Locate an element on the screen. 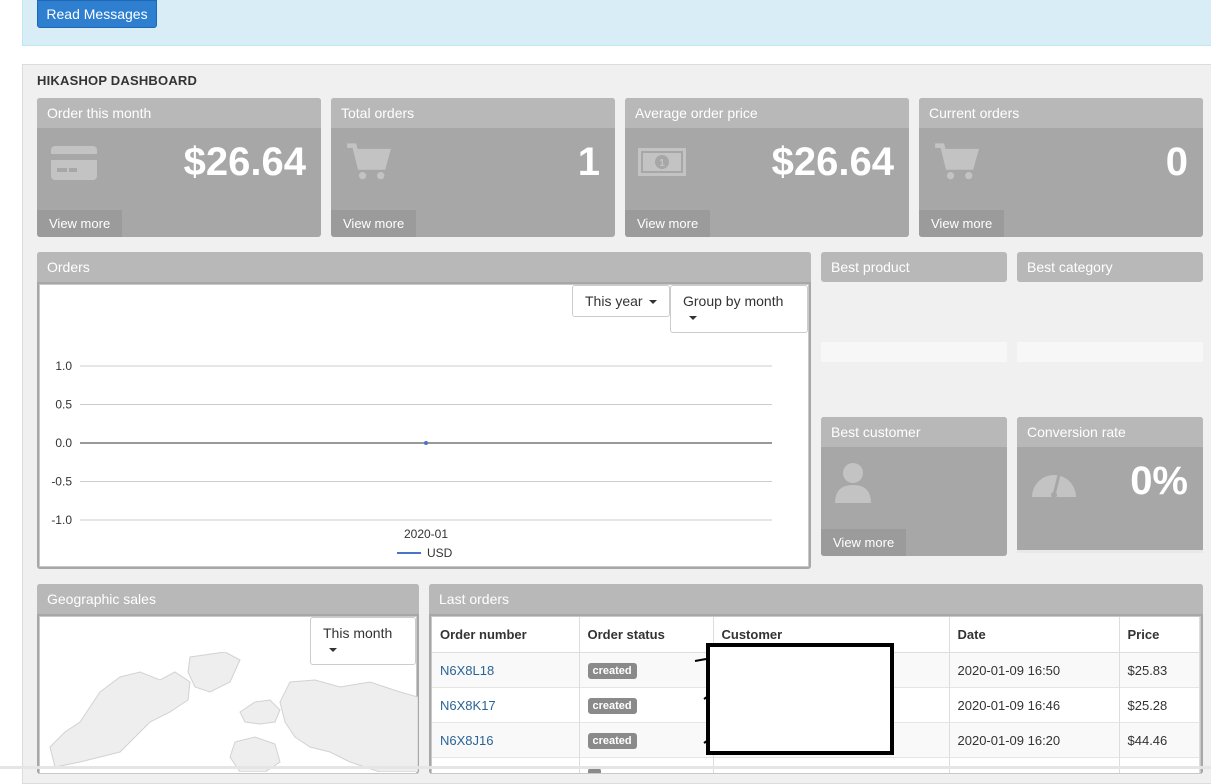 This screenshot has height=784, width=1211. stat-value: 1 is located at coordinates (588, 162).